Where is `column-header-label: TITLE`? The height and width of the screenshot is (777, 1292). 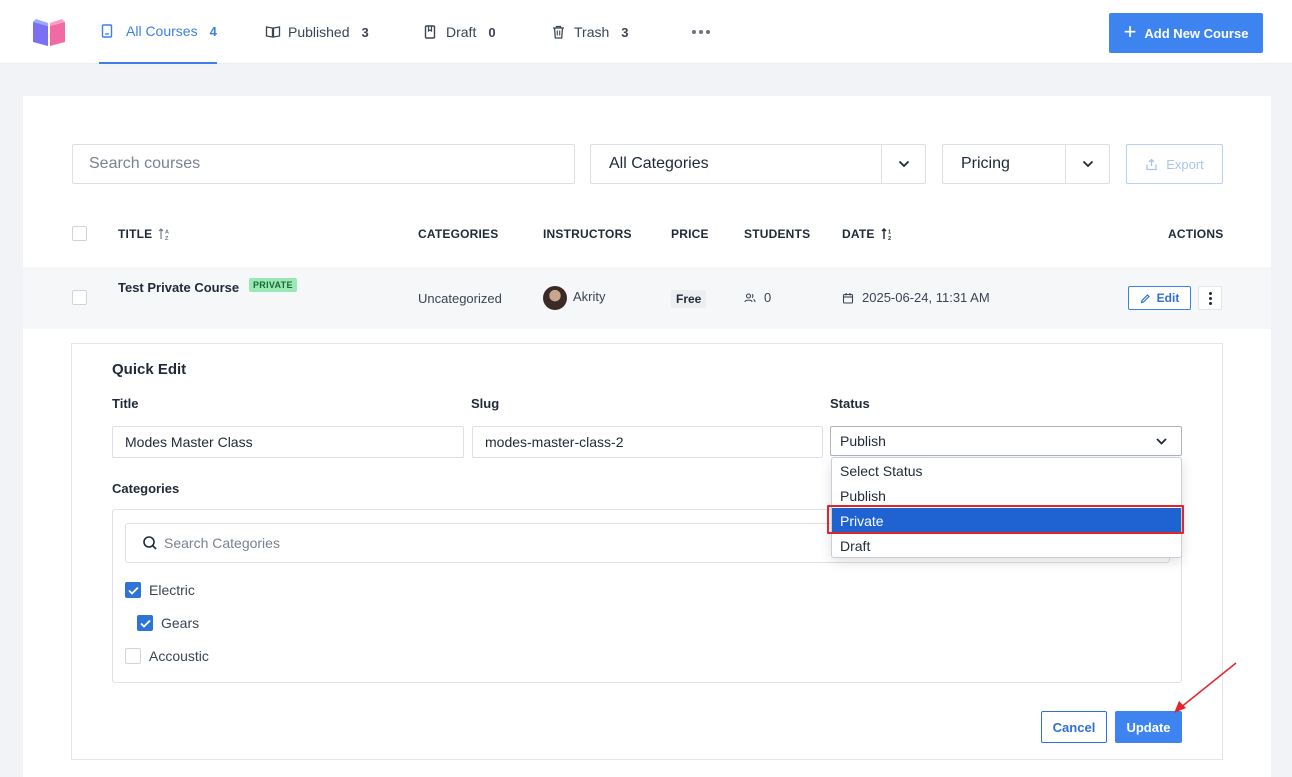 column-header-label: TITLE is located at coordinates (135, 234).